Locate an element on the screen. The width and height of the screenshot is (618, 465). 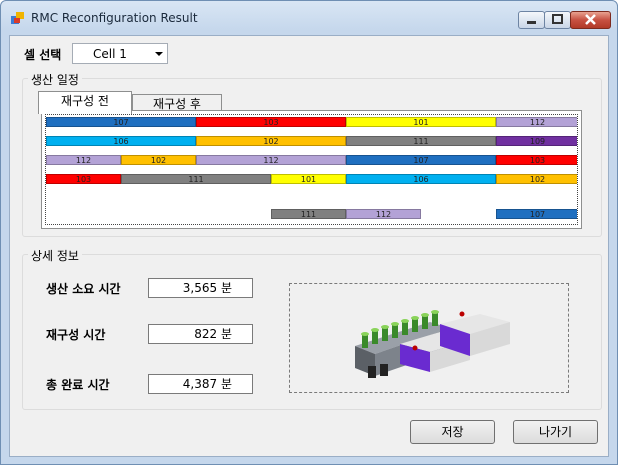
reconfig-time-label: 재구성 시간 is located at coordinates (76, 335).